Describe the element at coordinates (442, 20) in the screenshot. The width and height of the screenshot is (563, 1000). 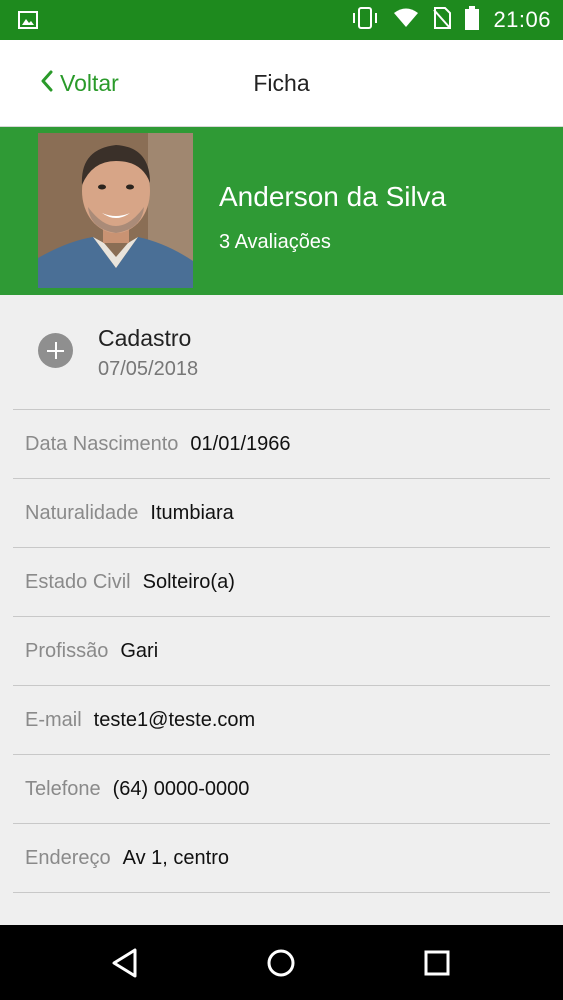
I see `no-sim-icon` at that location.